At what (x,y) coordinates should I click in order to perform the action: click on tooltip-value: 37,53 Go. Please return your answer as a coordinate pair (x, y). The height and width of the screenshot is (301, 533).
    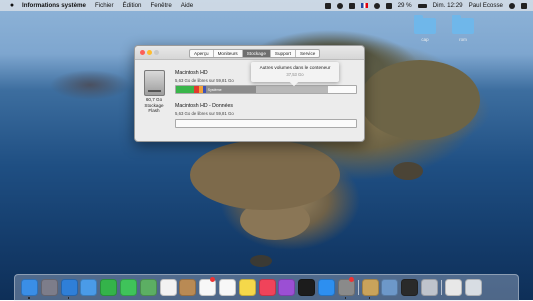
    Looking at the image, I should click on (295, 74).